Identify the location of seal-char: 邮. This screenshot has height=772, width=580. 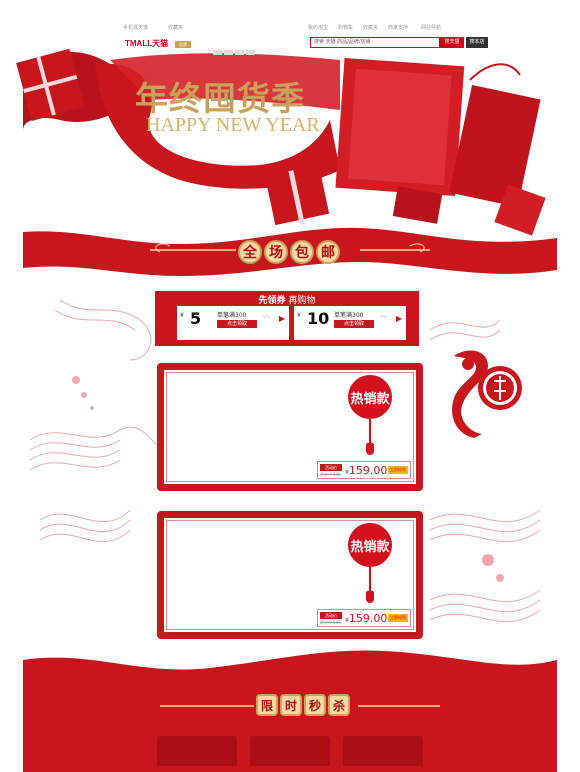
(328, 252).